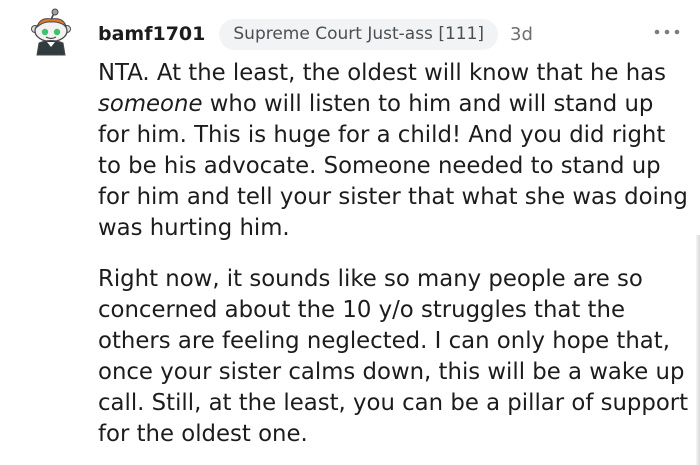 Image resolution: width=700 pixels, height=465 pixels. What do you see at coordinates (359, 34) in the screenshot?
I see `user-flair: Supreme Court Just-ass [111]` at bounding box center [359, 34].